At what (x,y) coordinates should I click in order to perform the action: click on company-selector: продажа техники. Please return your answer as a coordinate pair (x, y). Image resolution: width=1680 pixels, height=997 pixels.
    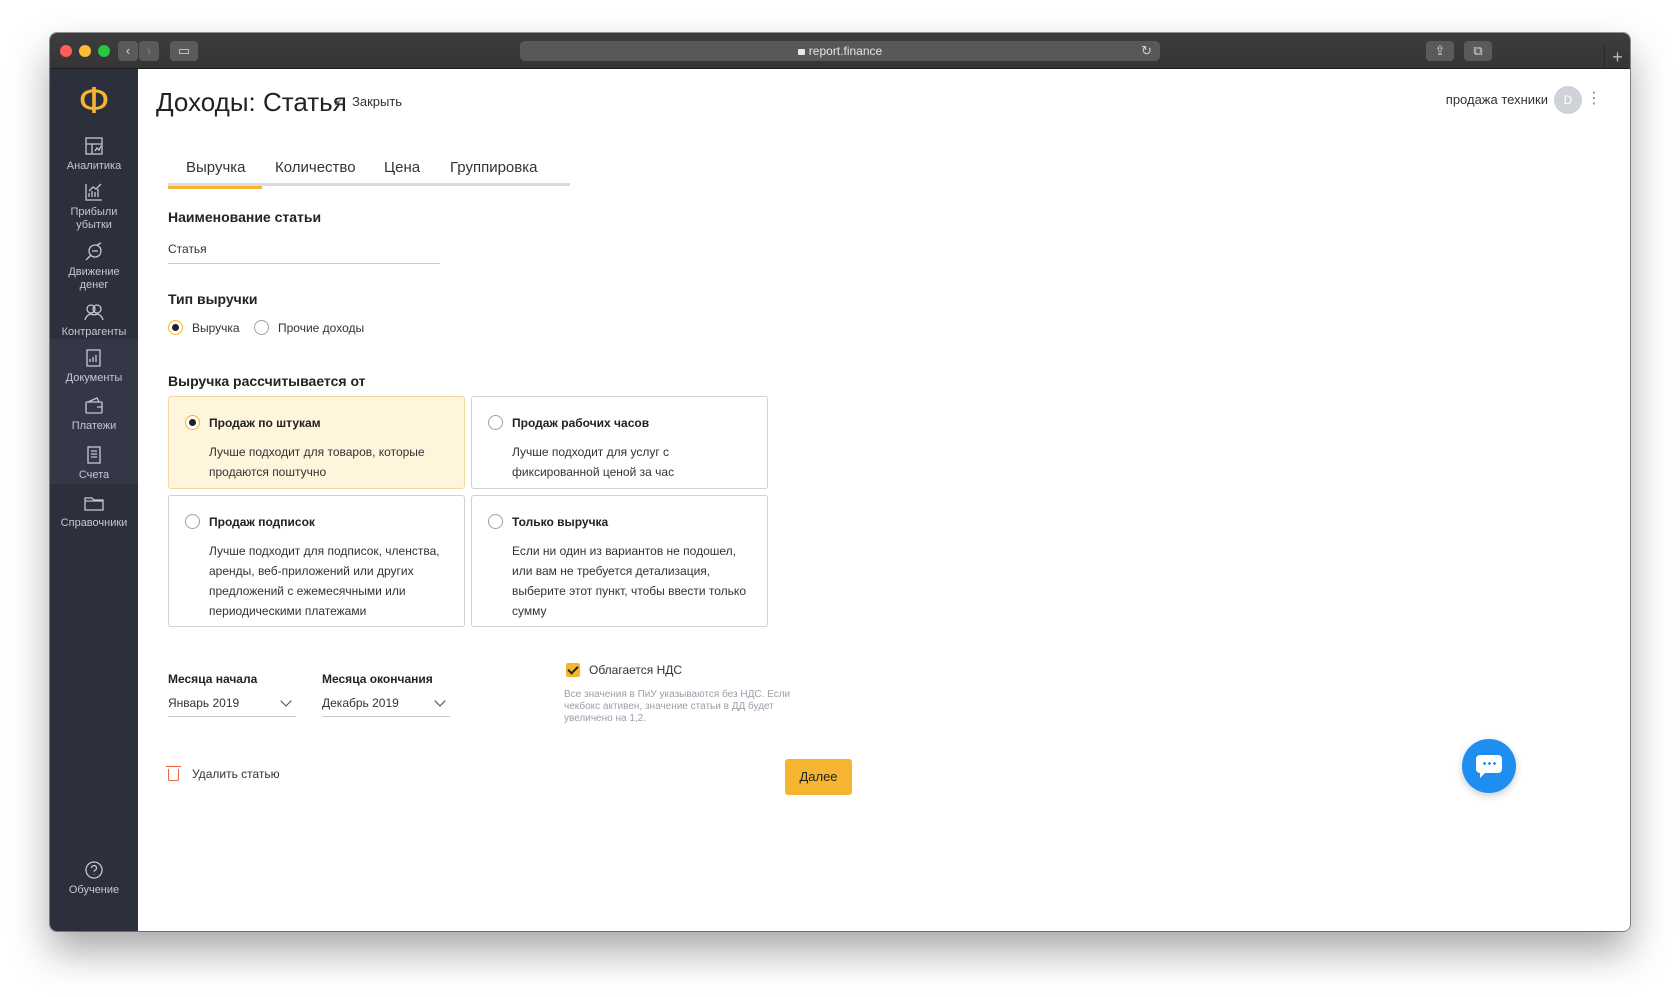
    Looking at the image, I should click on (1497, 99).